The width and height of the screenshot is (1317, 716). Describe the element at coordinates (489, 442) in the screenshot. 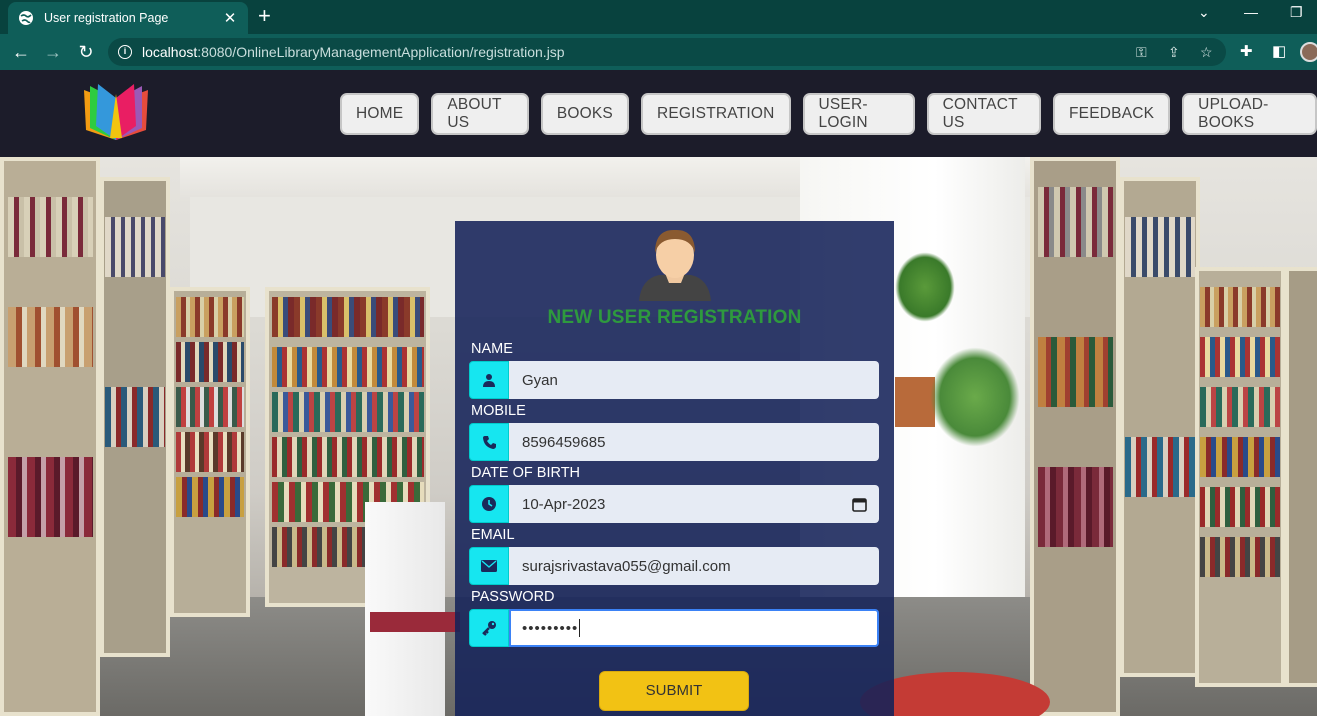

I see `phone-icon` at that location.